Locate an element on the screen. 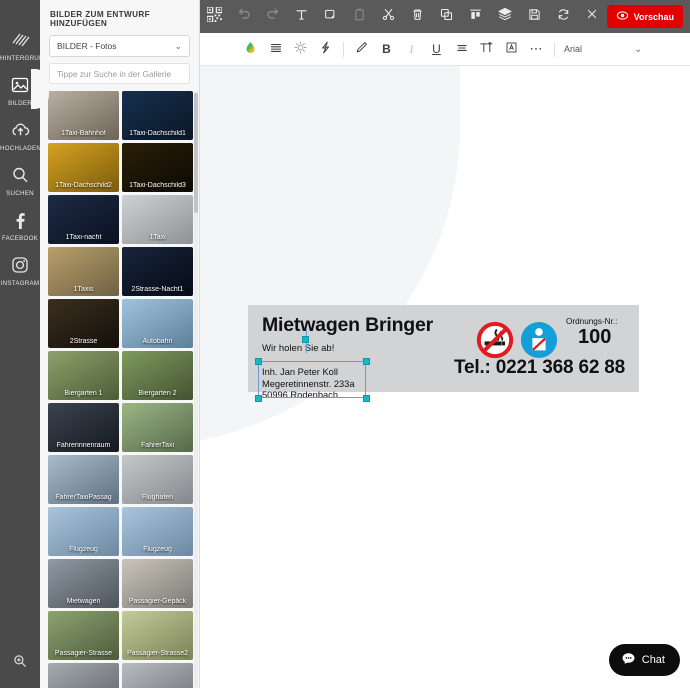 This screenshot has width=690, height=688. align-button is located at coordinates (475, 16).